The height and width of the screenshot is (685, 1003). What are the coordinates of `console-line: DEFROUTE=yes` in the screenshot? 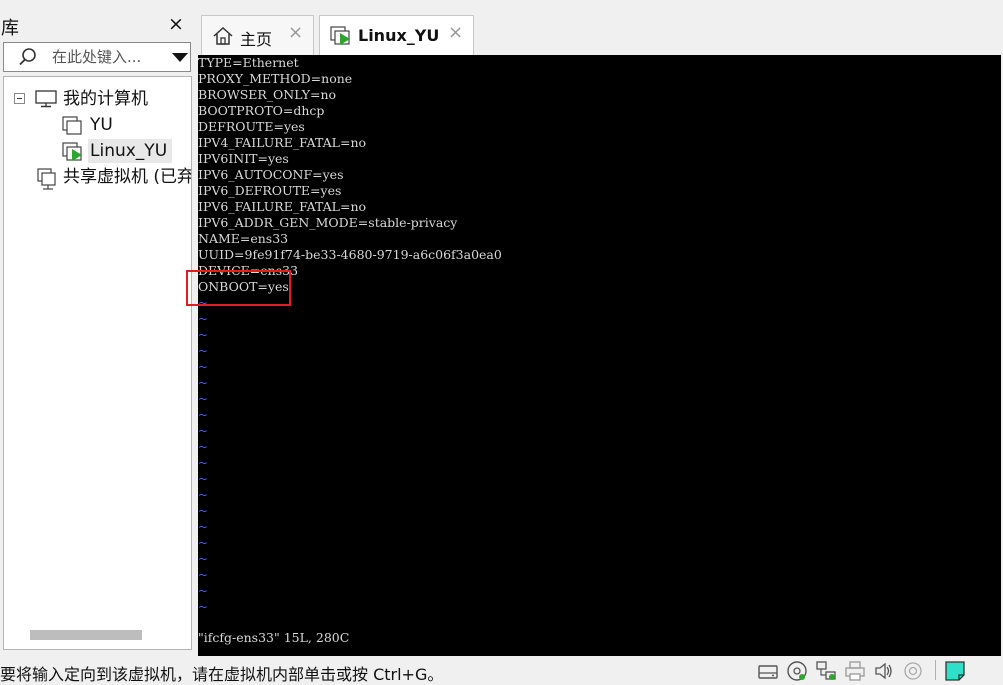 It's located at (251, 126).